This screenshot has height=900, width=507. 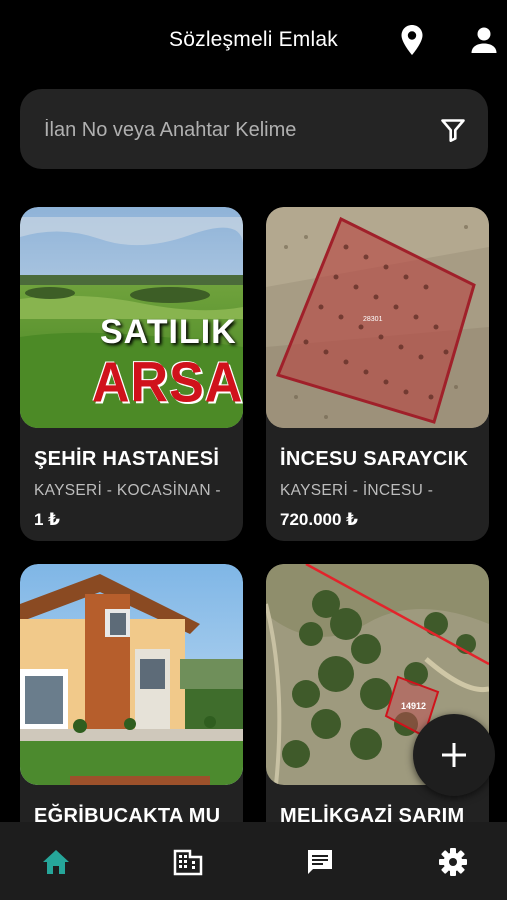 What do you see at coordinates (414, 706) in the screenshot?
I see `parcel-label: 14912` at bounding box center [414, 706].